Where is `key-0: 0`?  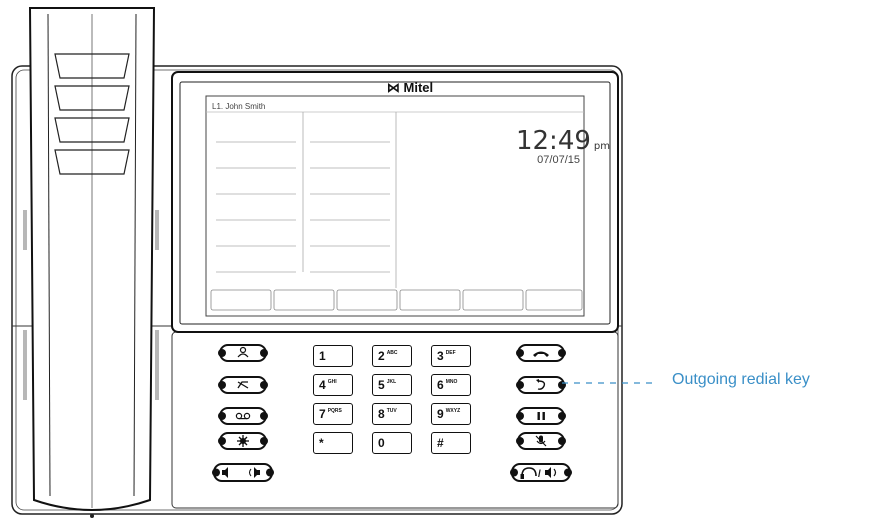
key-0: 0 is located at coordinates (392, 443).